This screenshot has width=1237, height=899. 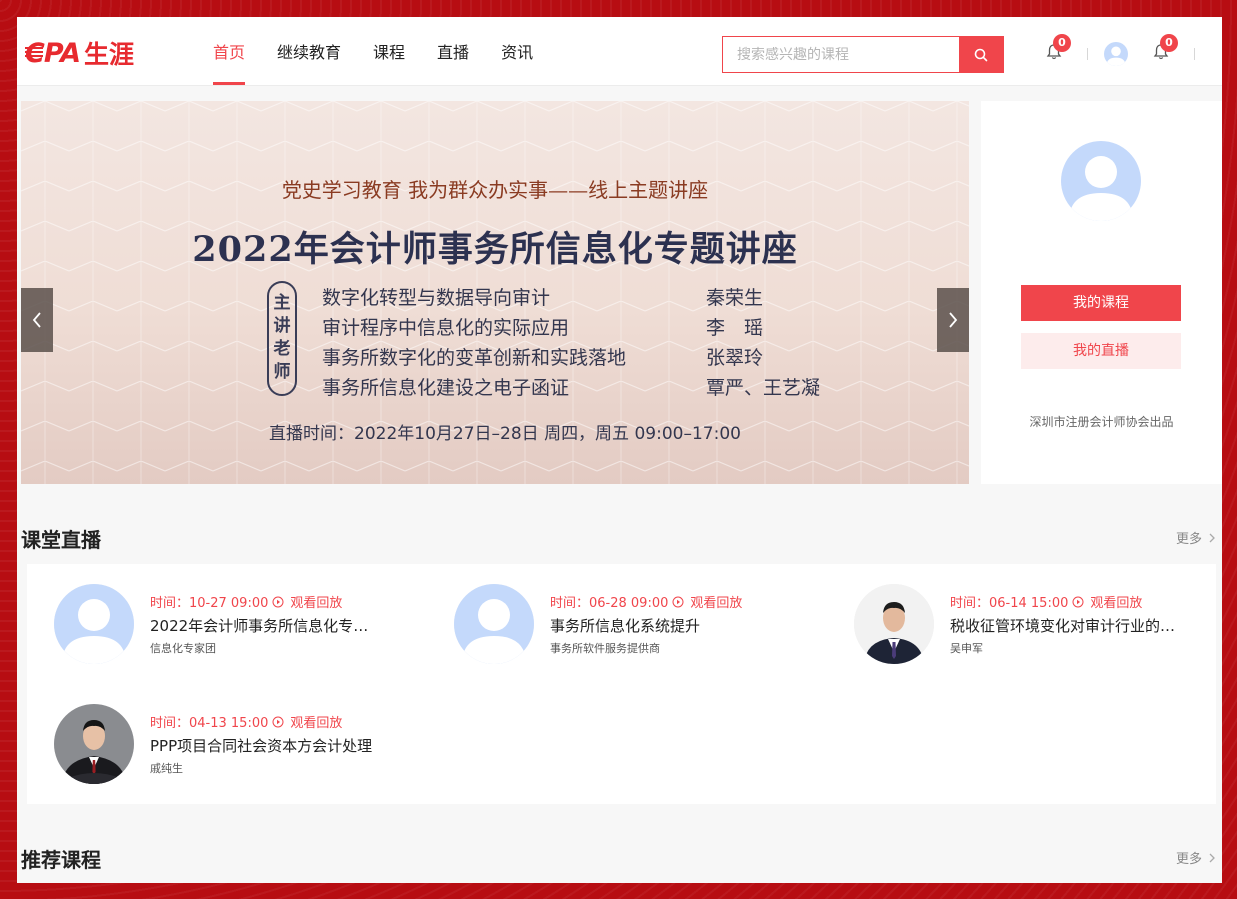 What do you see at coordinates (735, 298) in the screenshot?
I see `session-teacher: 秦荣生` at bounding box center [735, 298].